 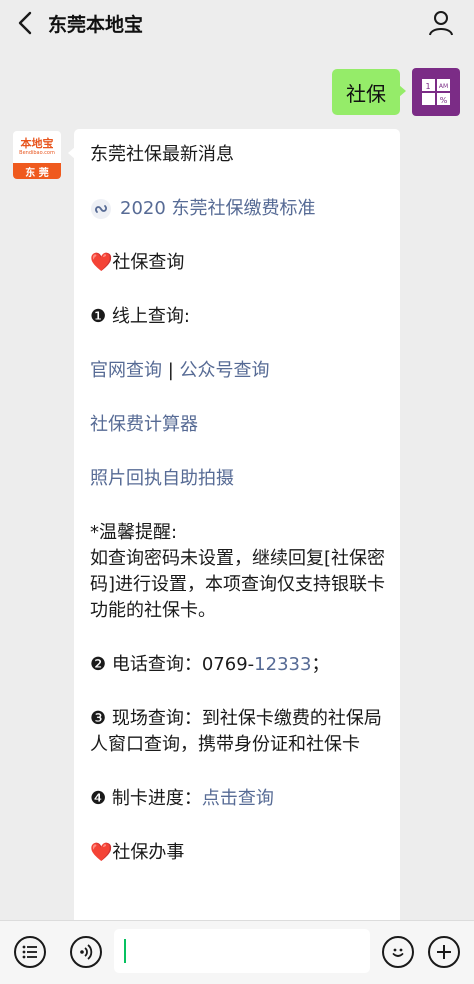 What do you see at coordinates (320, 664) in the screenshot?
I see `phone-query-suffix: ；` at bounding box center [320, 664].